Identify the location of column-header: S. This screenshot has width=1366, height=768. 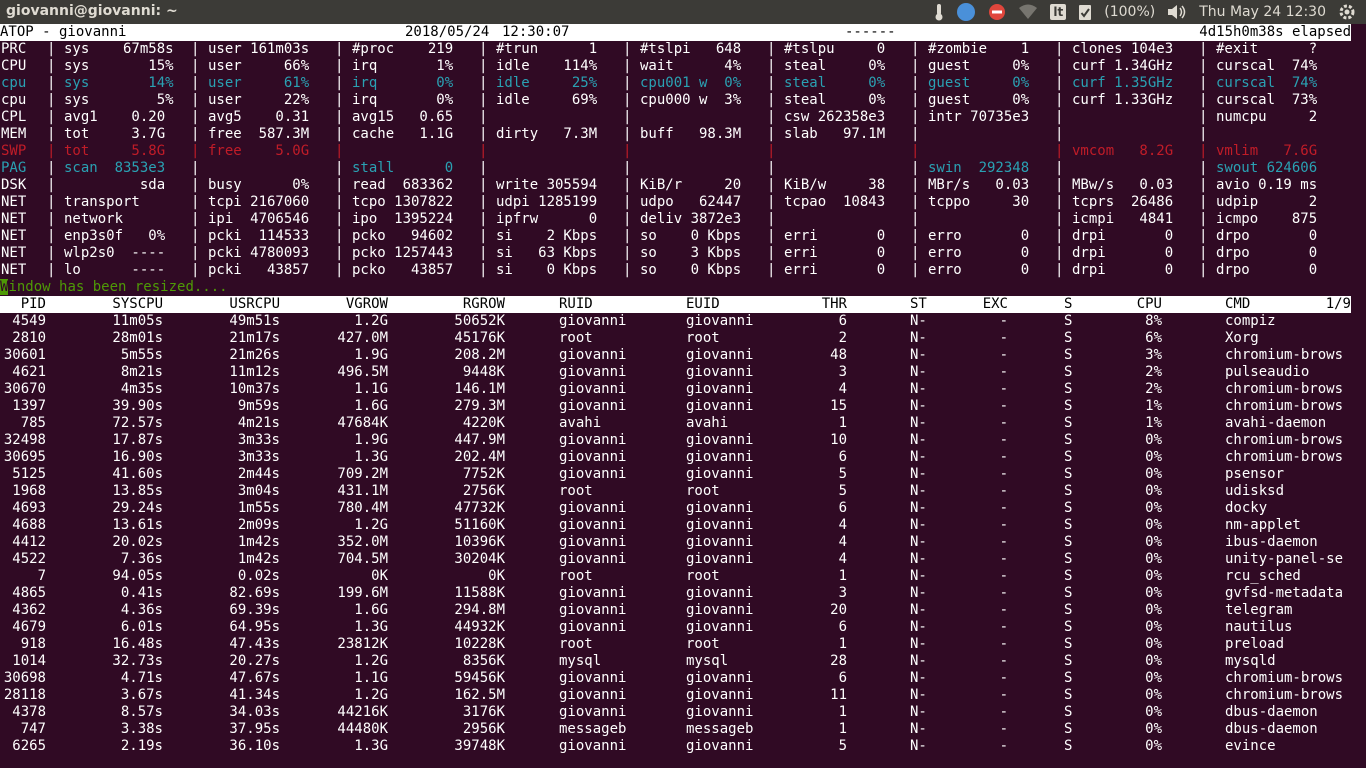
(1068, 304).